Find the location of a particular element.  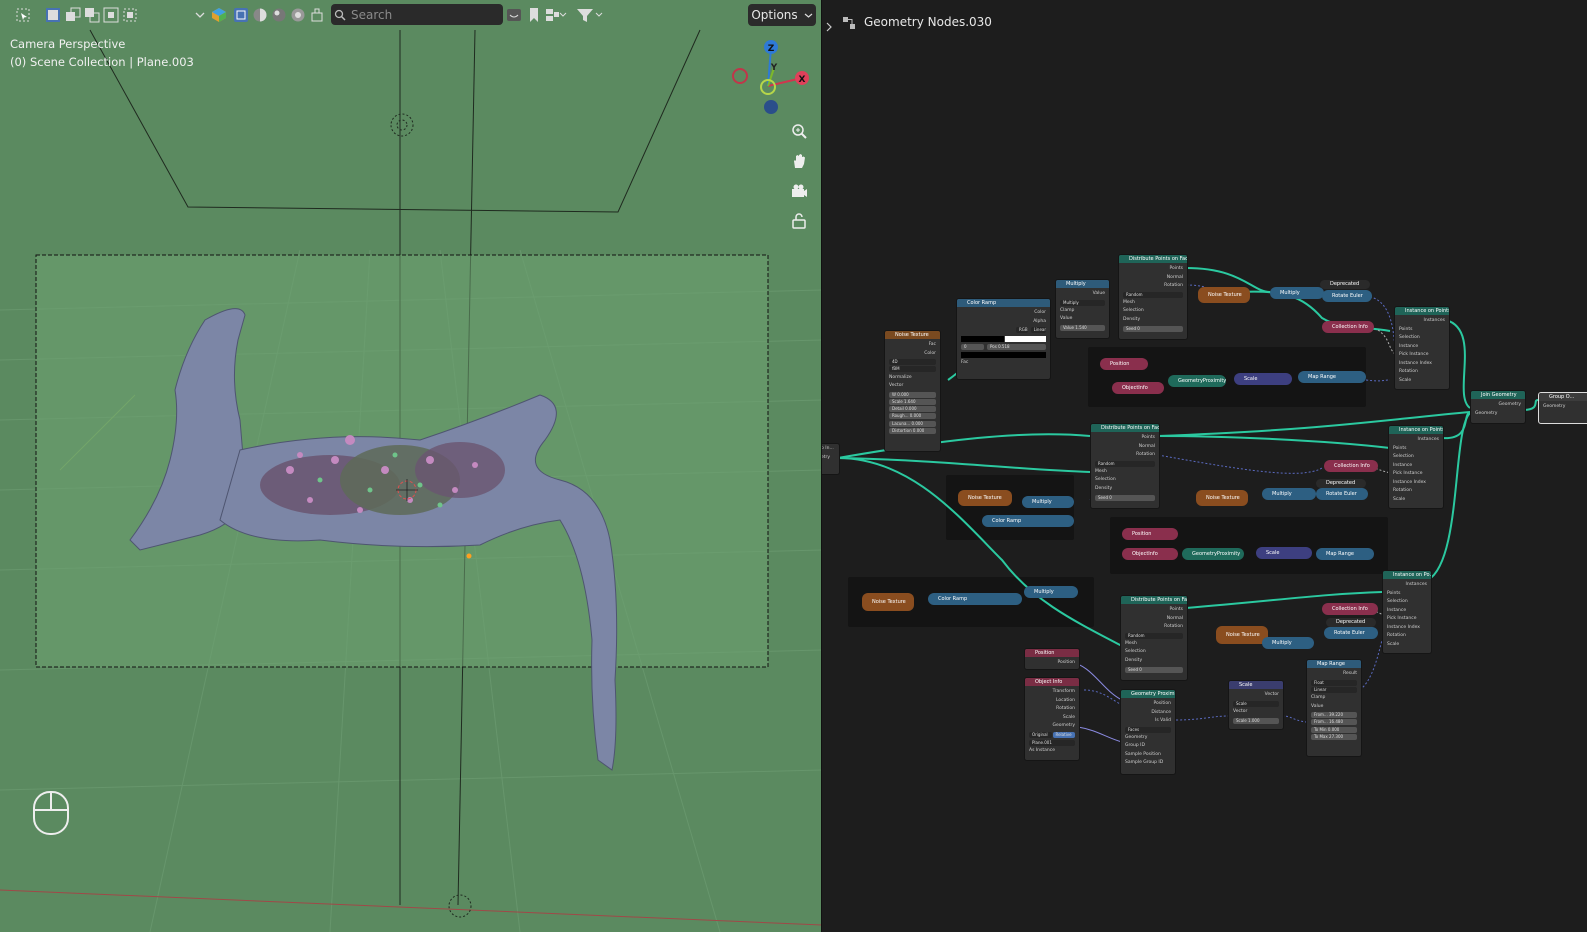

original-button: Original is located at coordinates (1040, 734).